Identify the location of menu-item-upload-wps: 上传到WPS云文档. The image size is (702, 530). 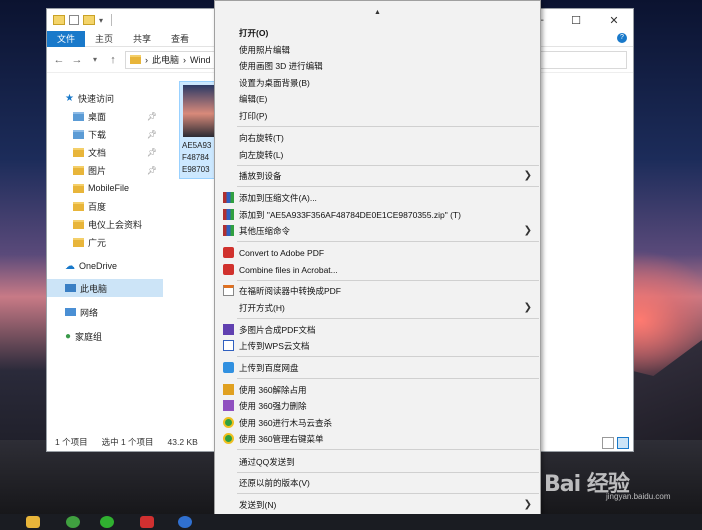
(377, 345).